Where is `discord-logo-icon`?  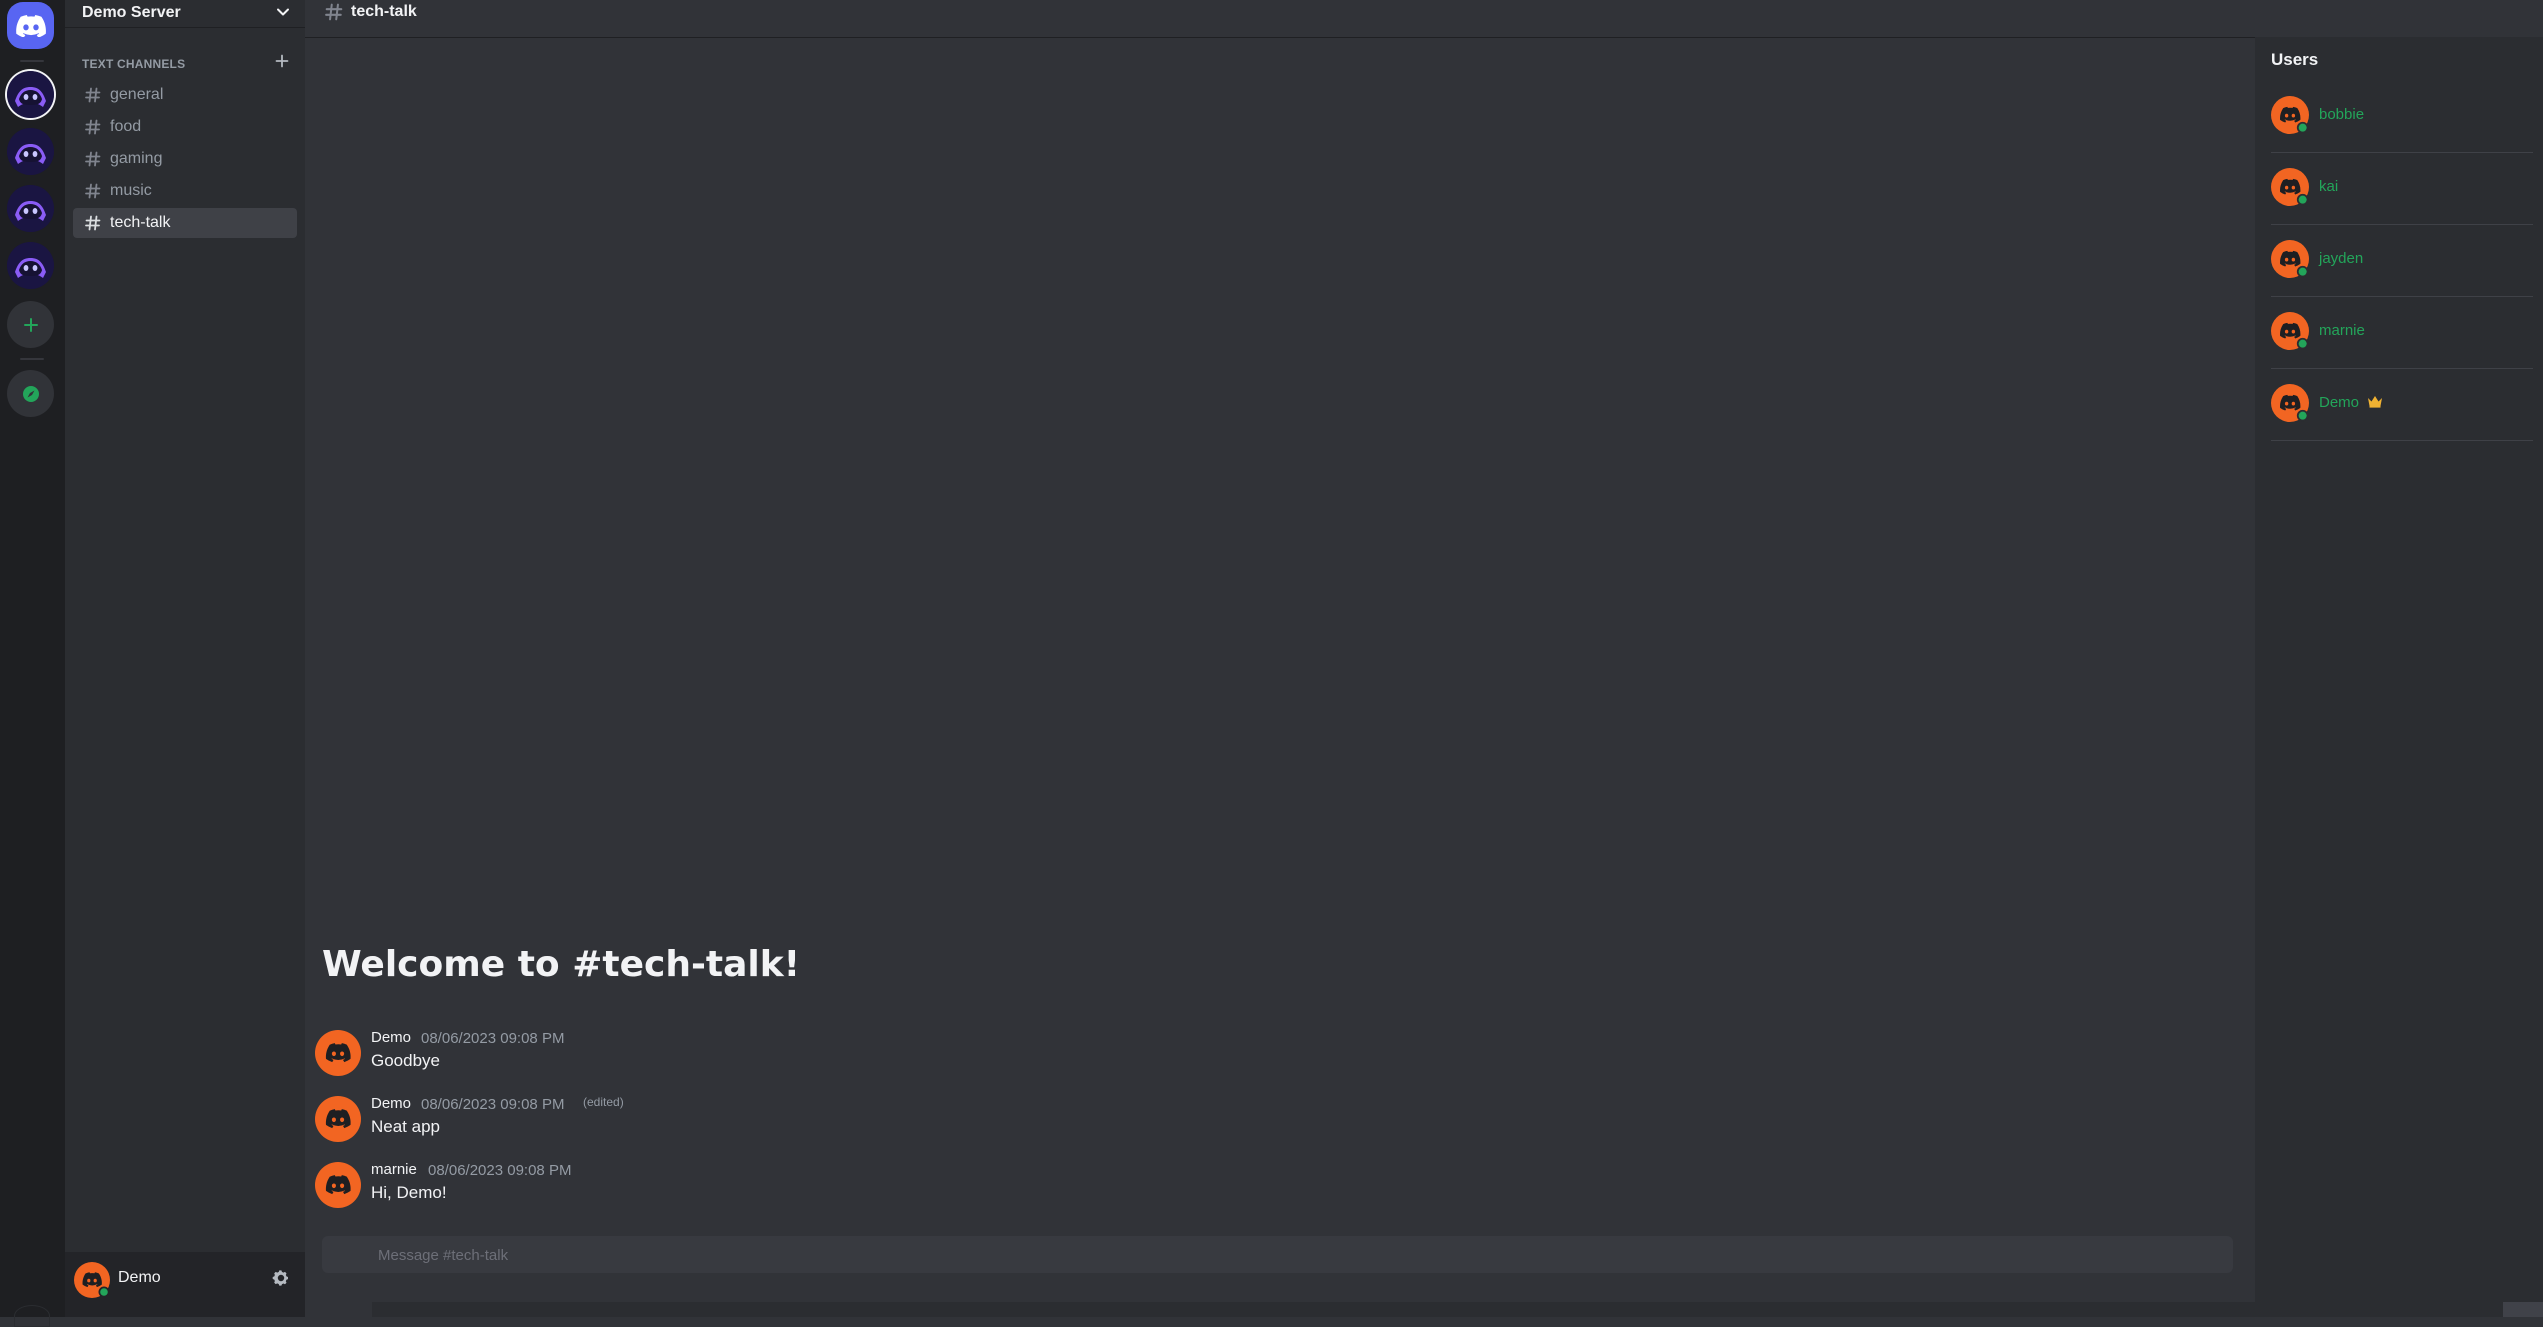 discord-logo-icon is located at coordinates (30, 25).